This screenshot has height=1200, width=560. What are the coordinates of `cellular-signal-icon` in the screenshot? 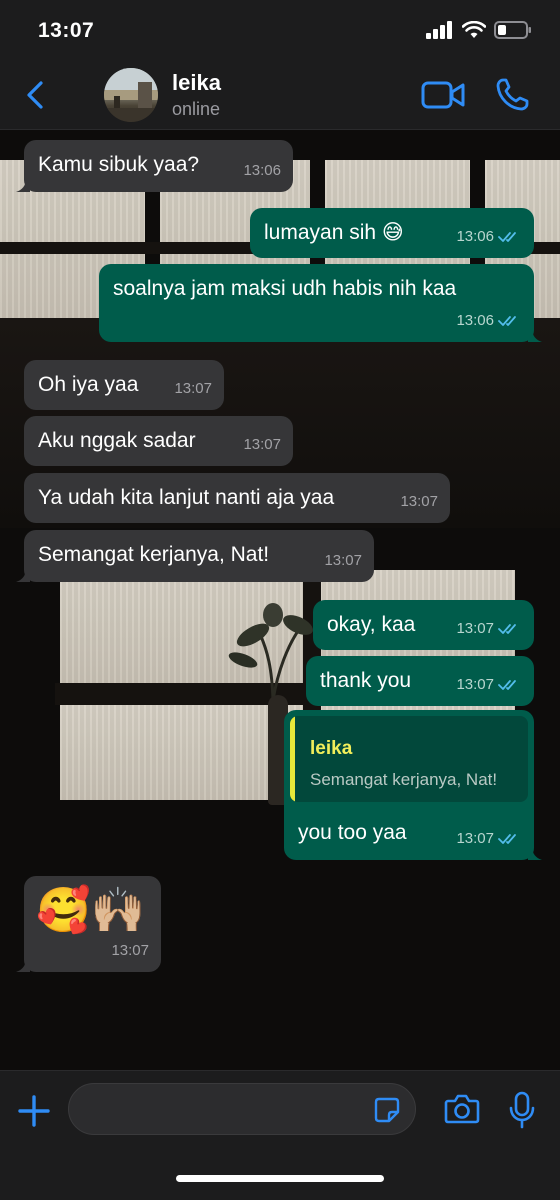 It's located at (439, 30).